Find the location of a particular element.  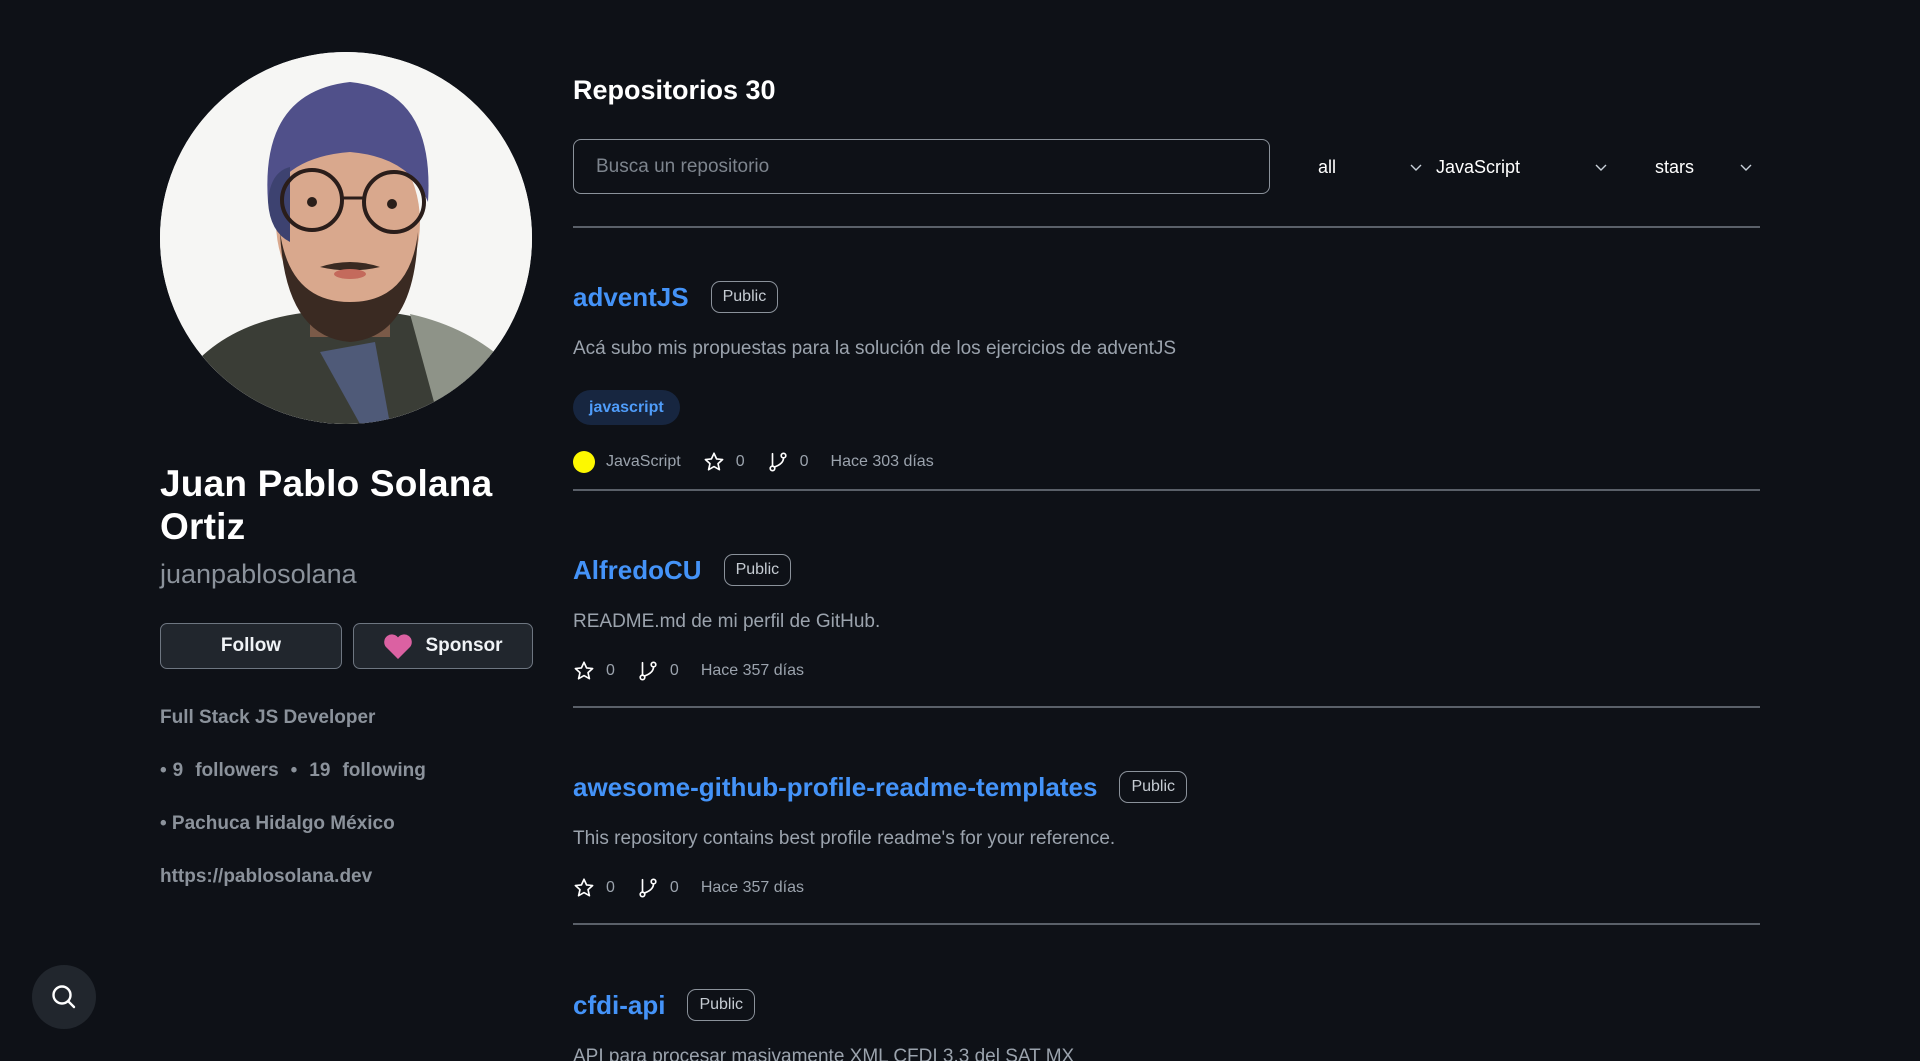

profile-full-name: Juan Pablo Solana Ortiz is located at coordinates (326, 505).